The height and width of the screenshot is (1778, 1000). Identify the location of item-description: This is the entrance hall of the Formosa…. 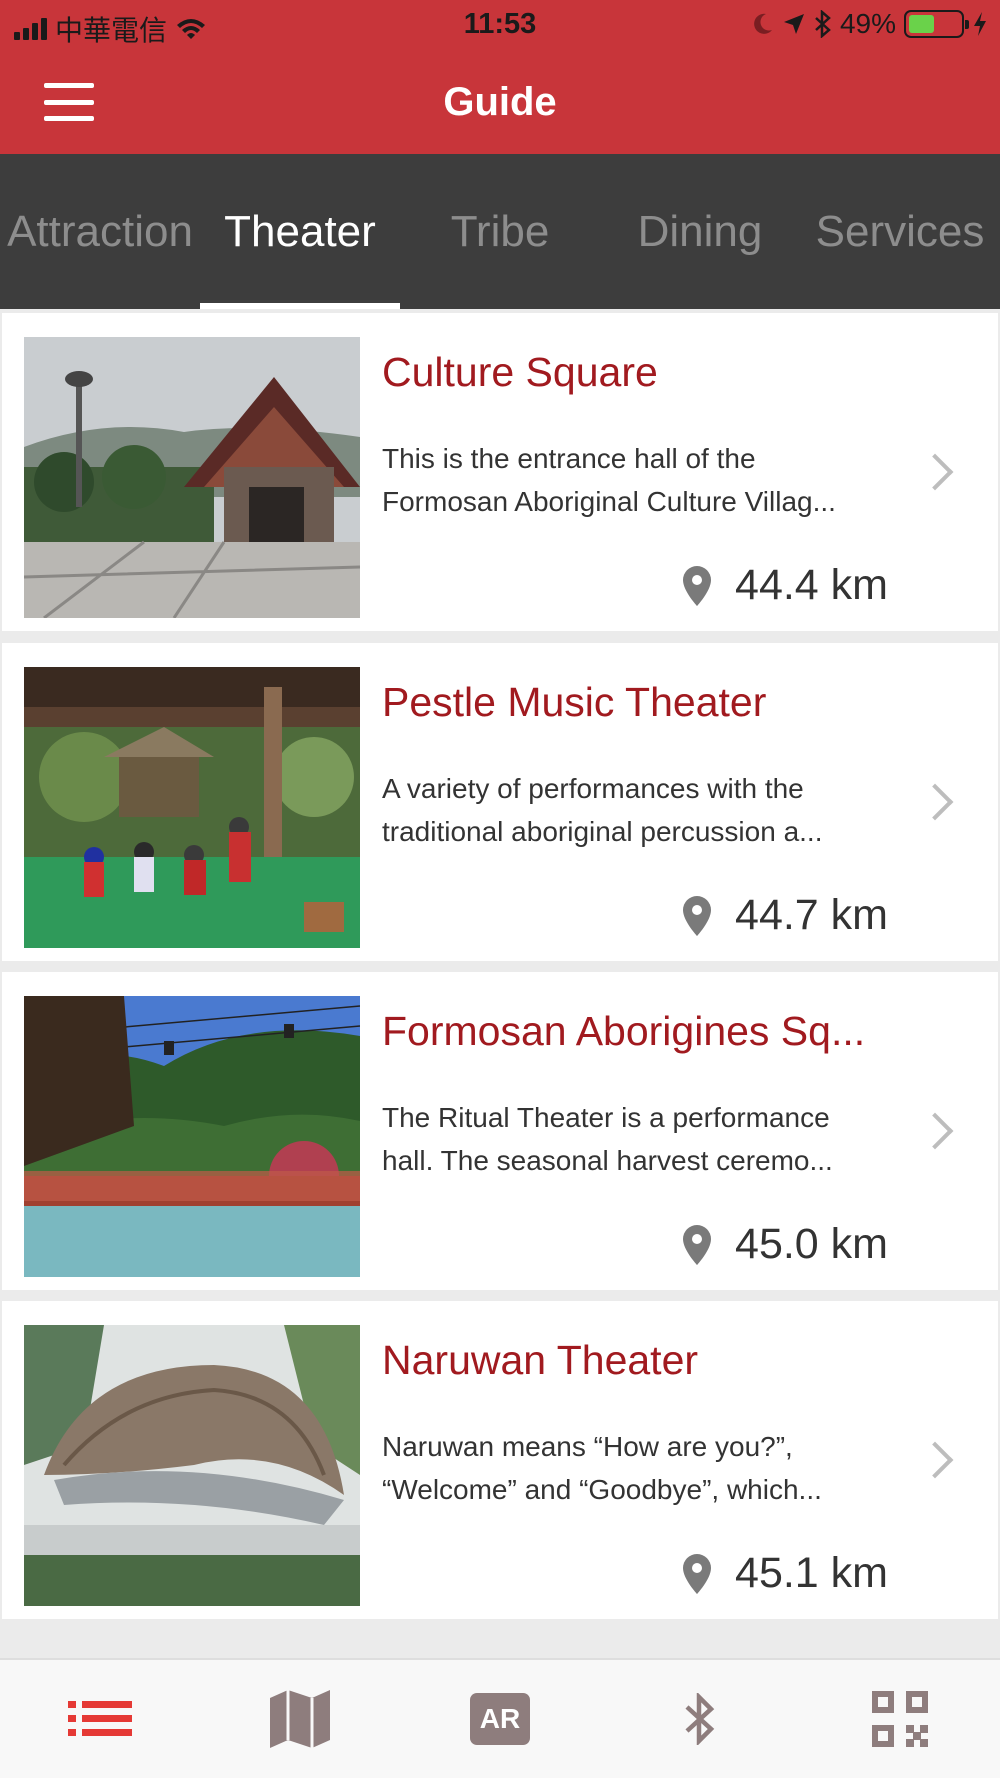
(632, 480).